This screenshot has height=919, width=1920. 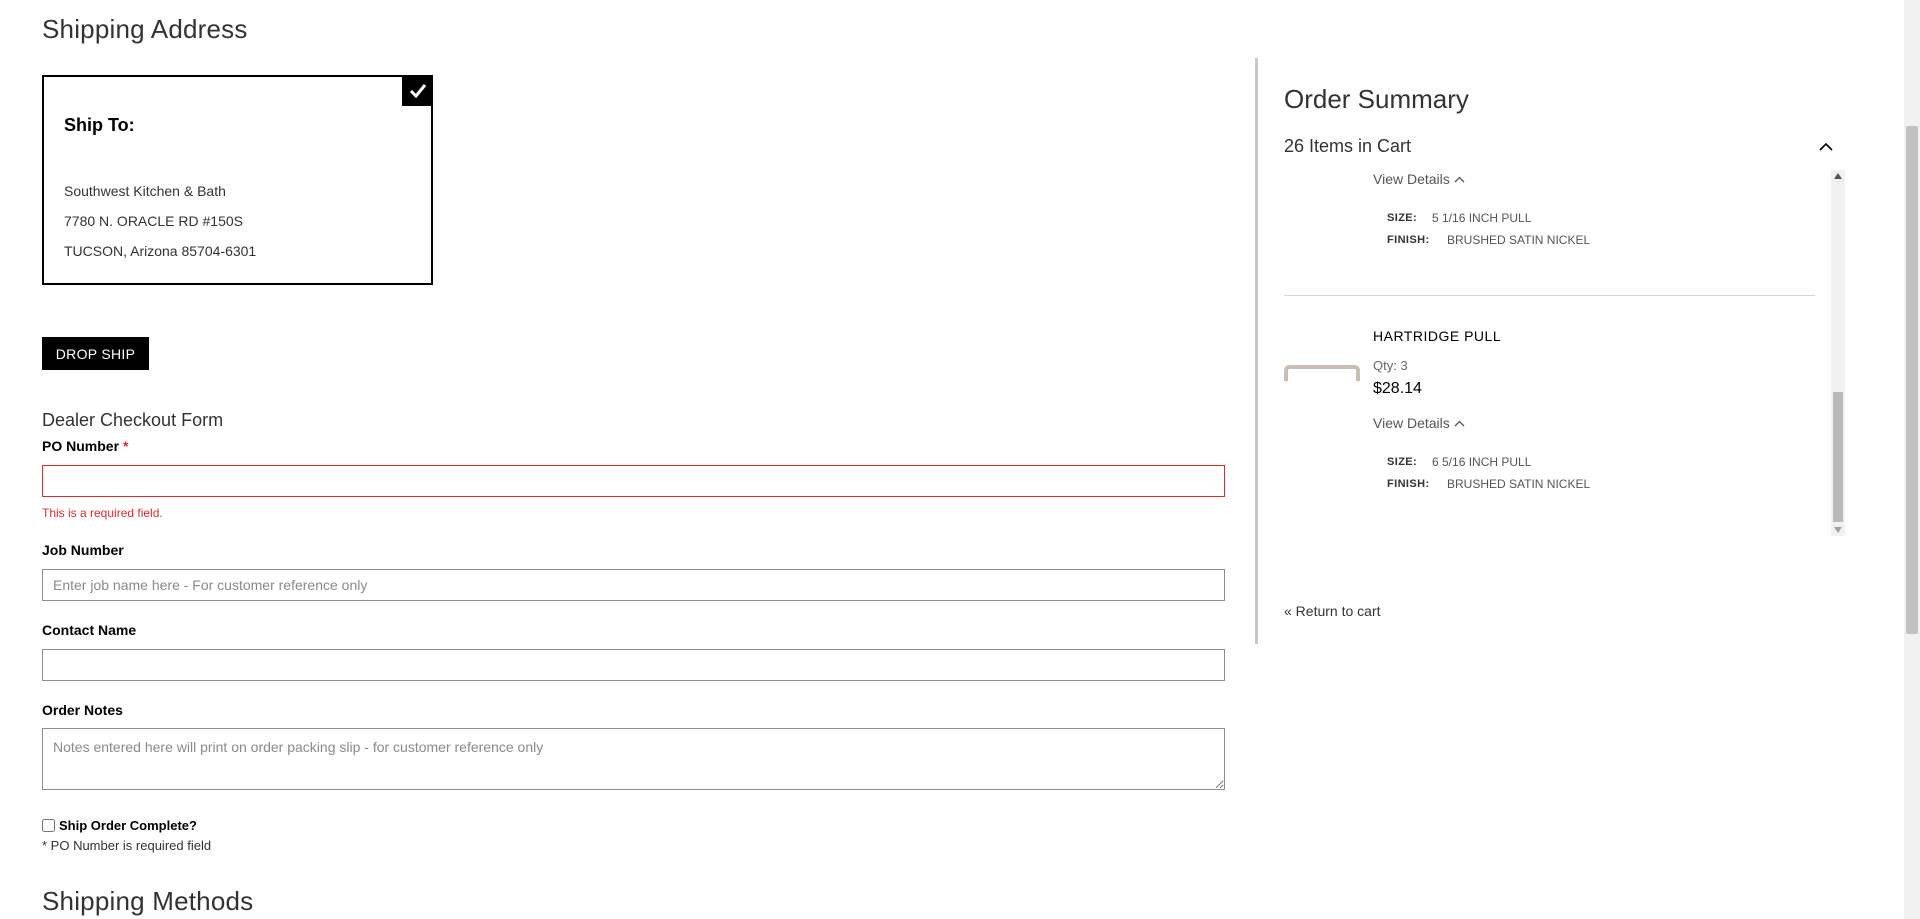 I want to click on contact-name-input, so click(x=633, y=665).